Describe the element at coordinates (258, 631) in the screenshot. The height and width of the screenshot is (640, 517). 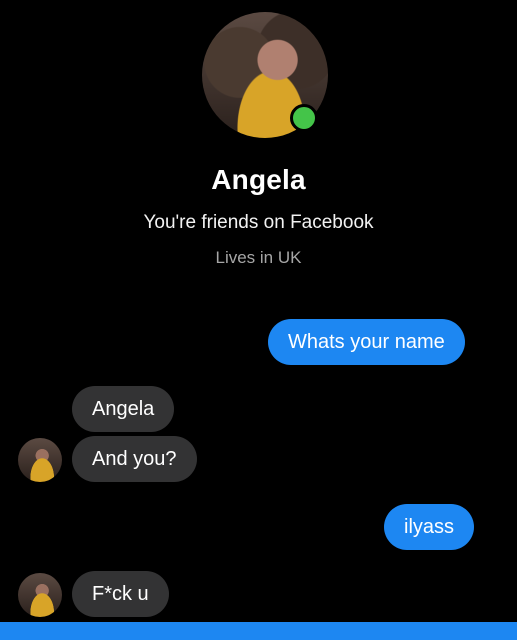
I see `composer-bar` at that location.